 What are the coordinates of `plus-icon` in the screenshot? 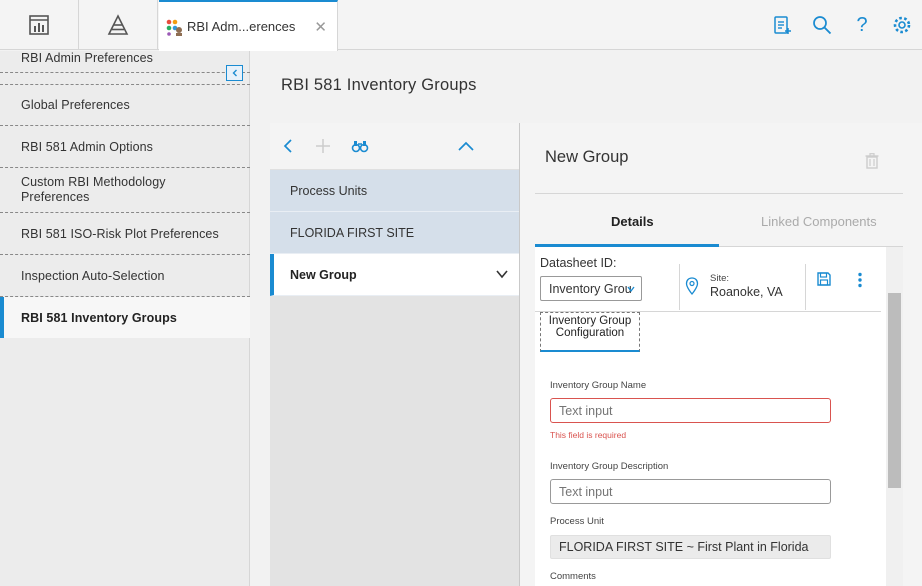 It's located at (323, 146).